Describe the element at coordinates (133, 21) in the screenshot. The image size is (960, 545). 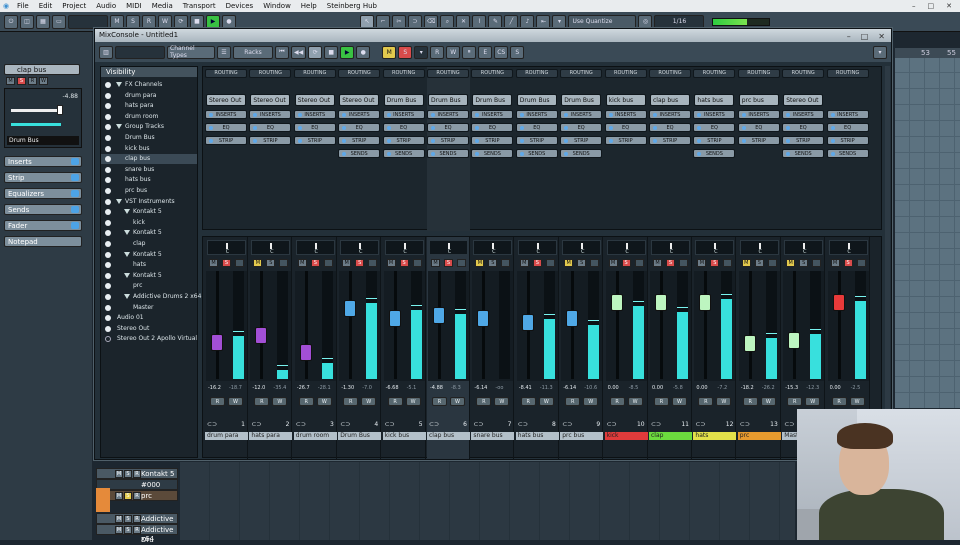
I see `solo-all-button: S` at that location.